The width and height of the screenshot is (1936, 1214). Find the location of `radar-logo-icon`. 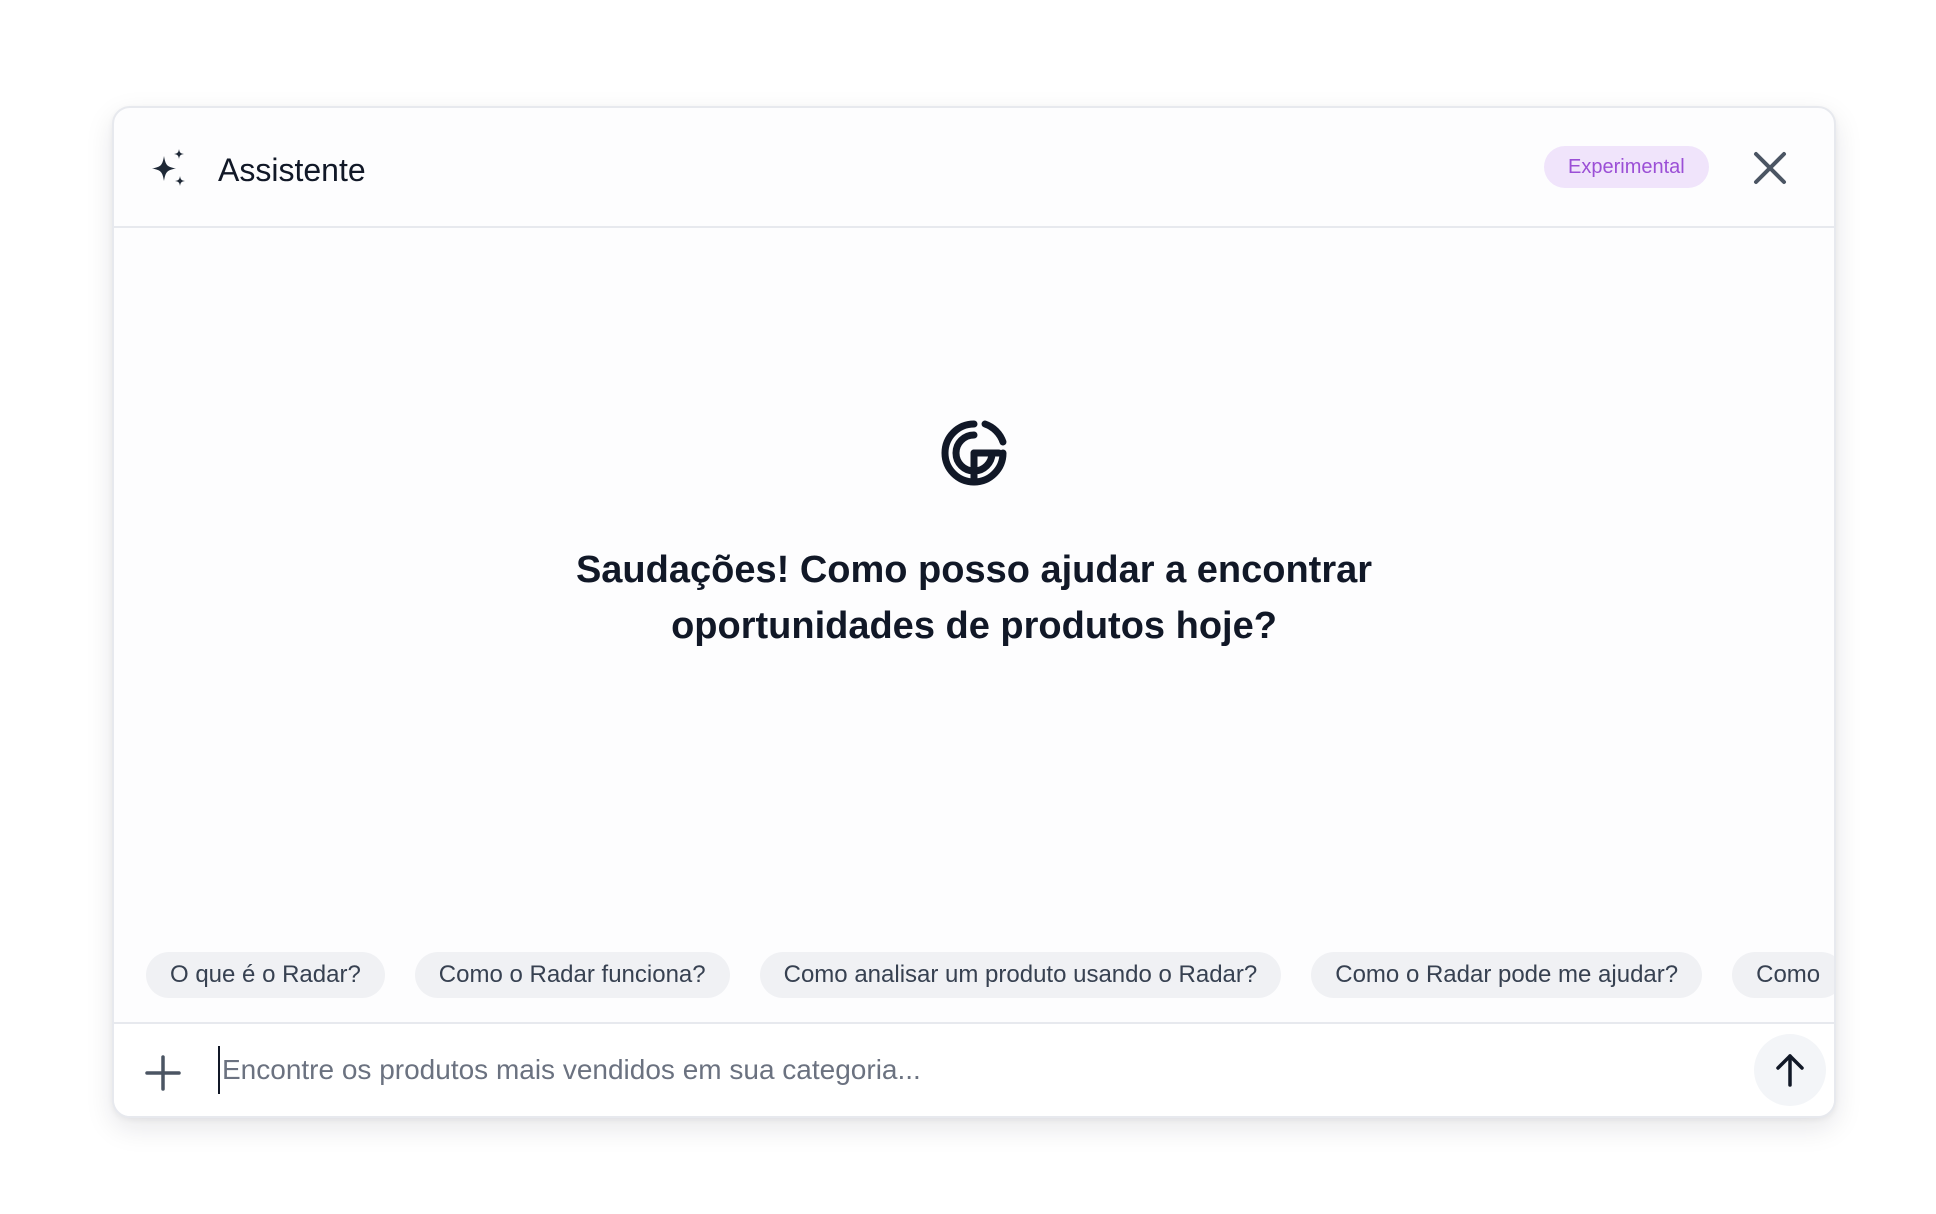

radar-logo-icon is located at coordinates (974, 453).